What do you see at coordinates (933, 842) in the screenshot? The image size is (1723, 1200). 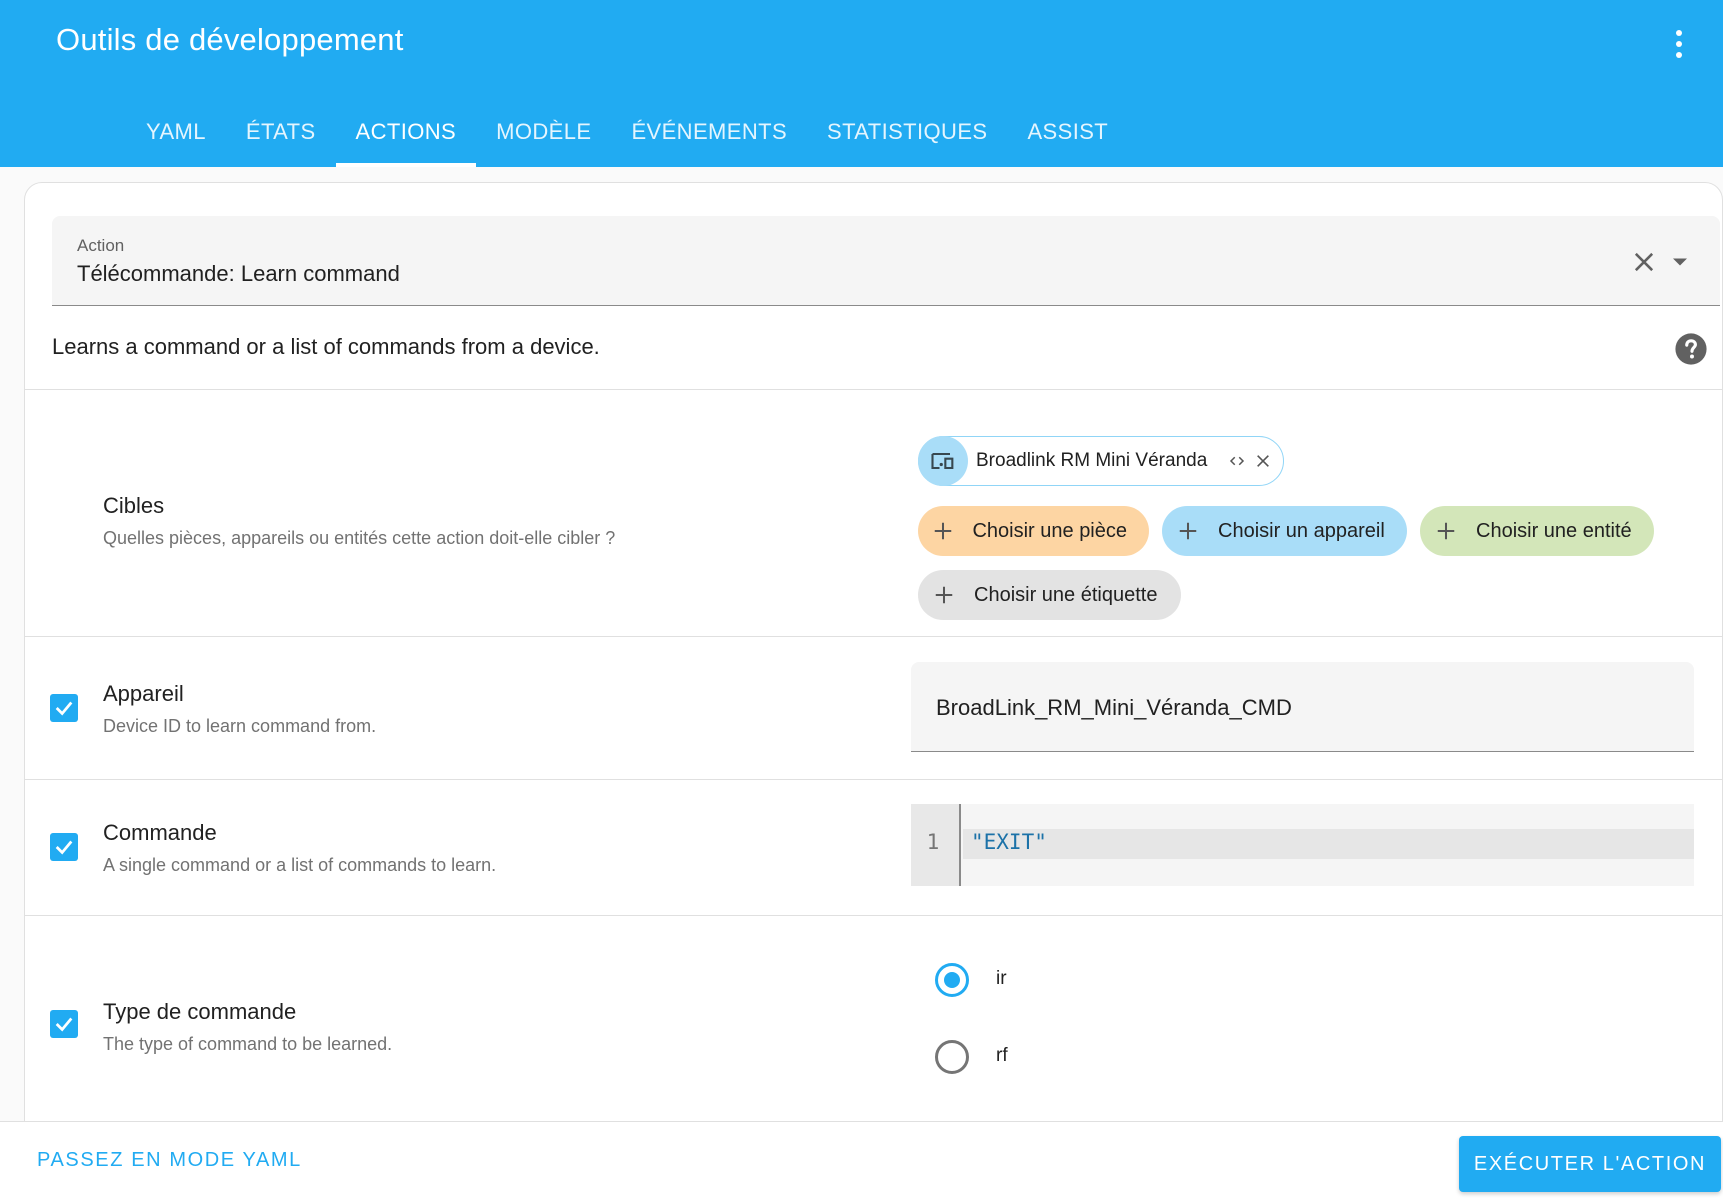 I see `line-number: 1` at bounding box center [933, 842].